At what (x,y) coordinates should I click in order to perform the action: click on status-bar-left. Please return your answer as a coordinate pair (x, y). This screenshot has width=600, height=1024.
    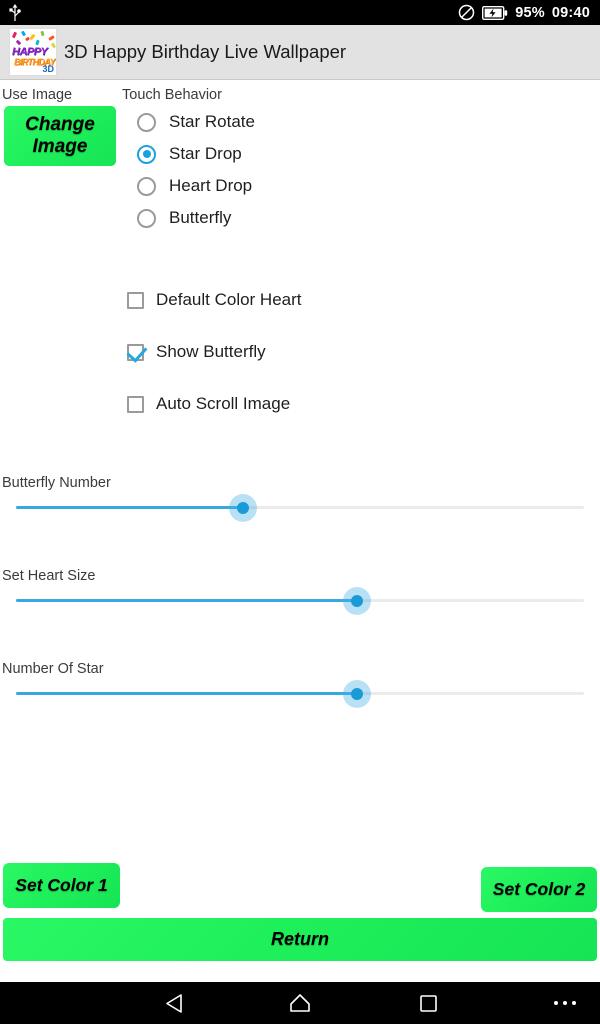
    Looking at the image, I should click on (15, 12).